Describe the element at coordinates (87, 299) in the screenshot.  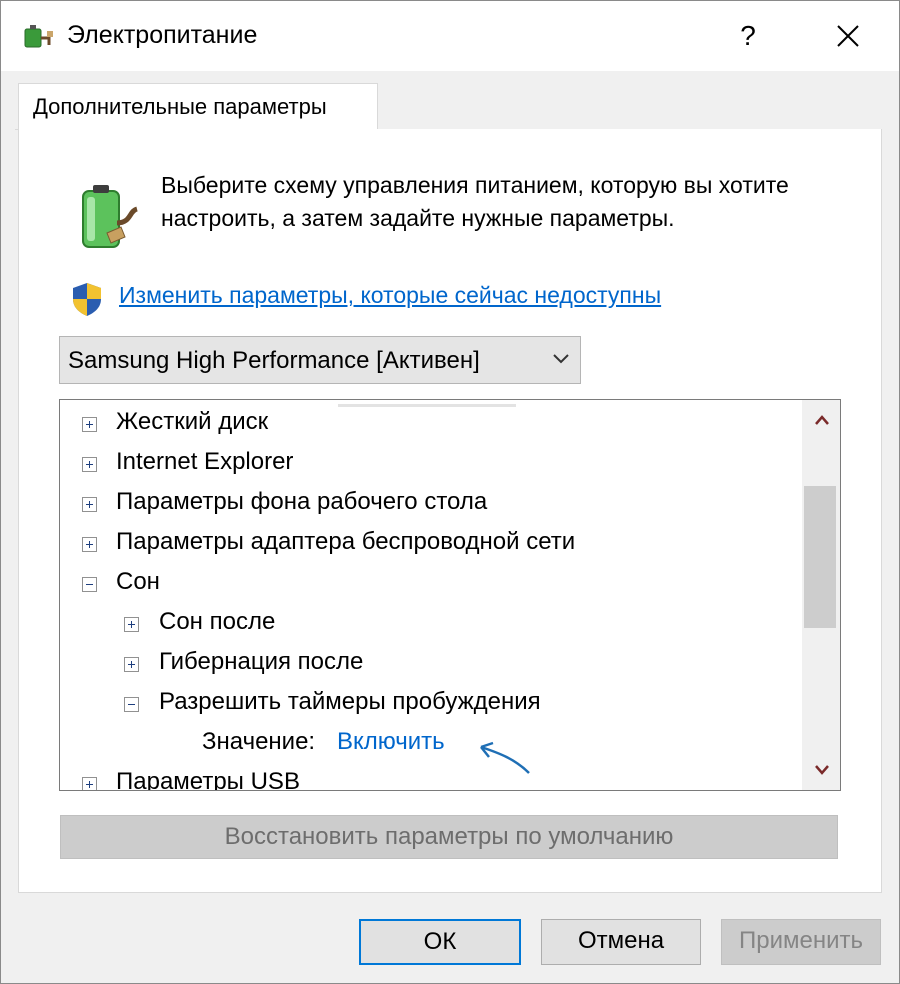
I see `uac-shield-icon` at that location.